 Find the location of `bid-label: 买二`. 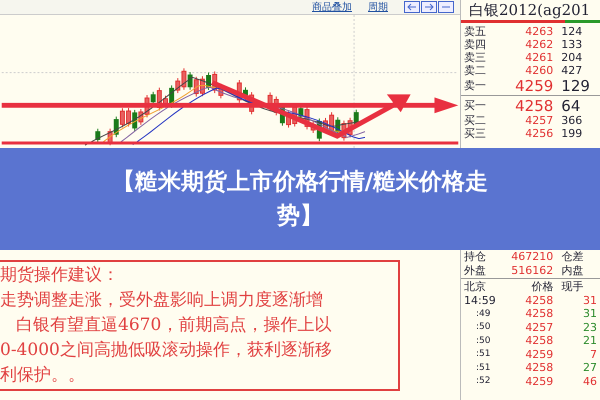

bid-label: 买二 is located at coordinates (475, 120).